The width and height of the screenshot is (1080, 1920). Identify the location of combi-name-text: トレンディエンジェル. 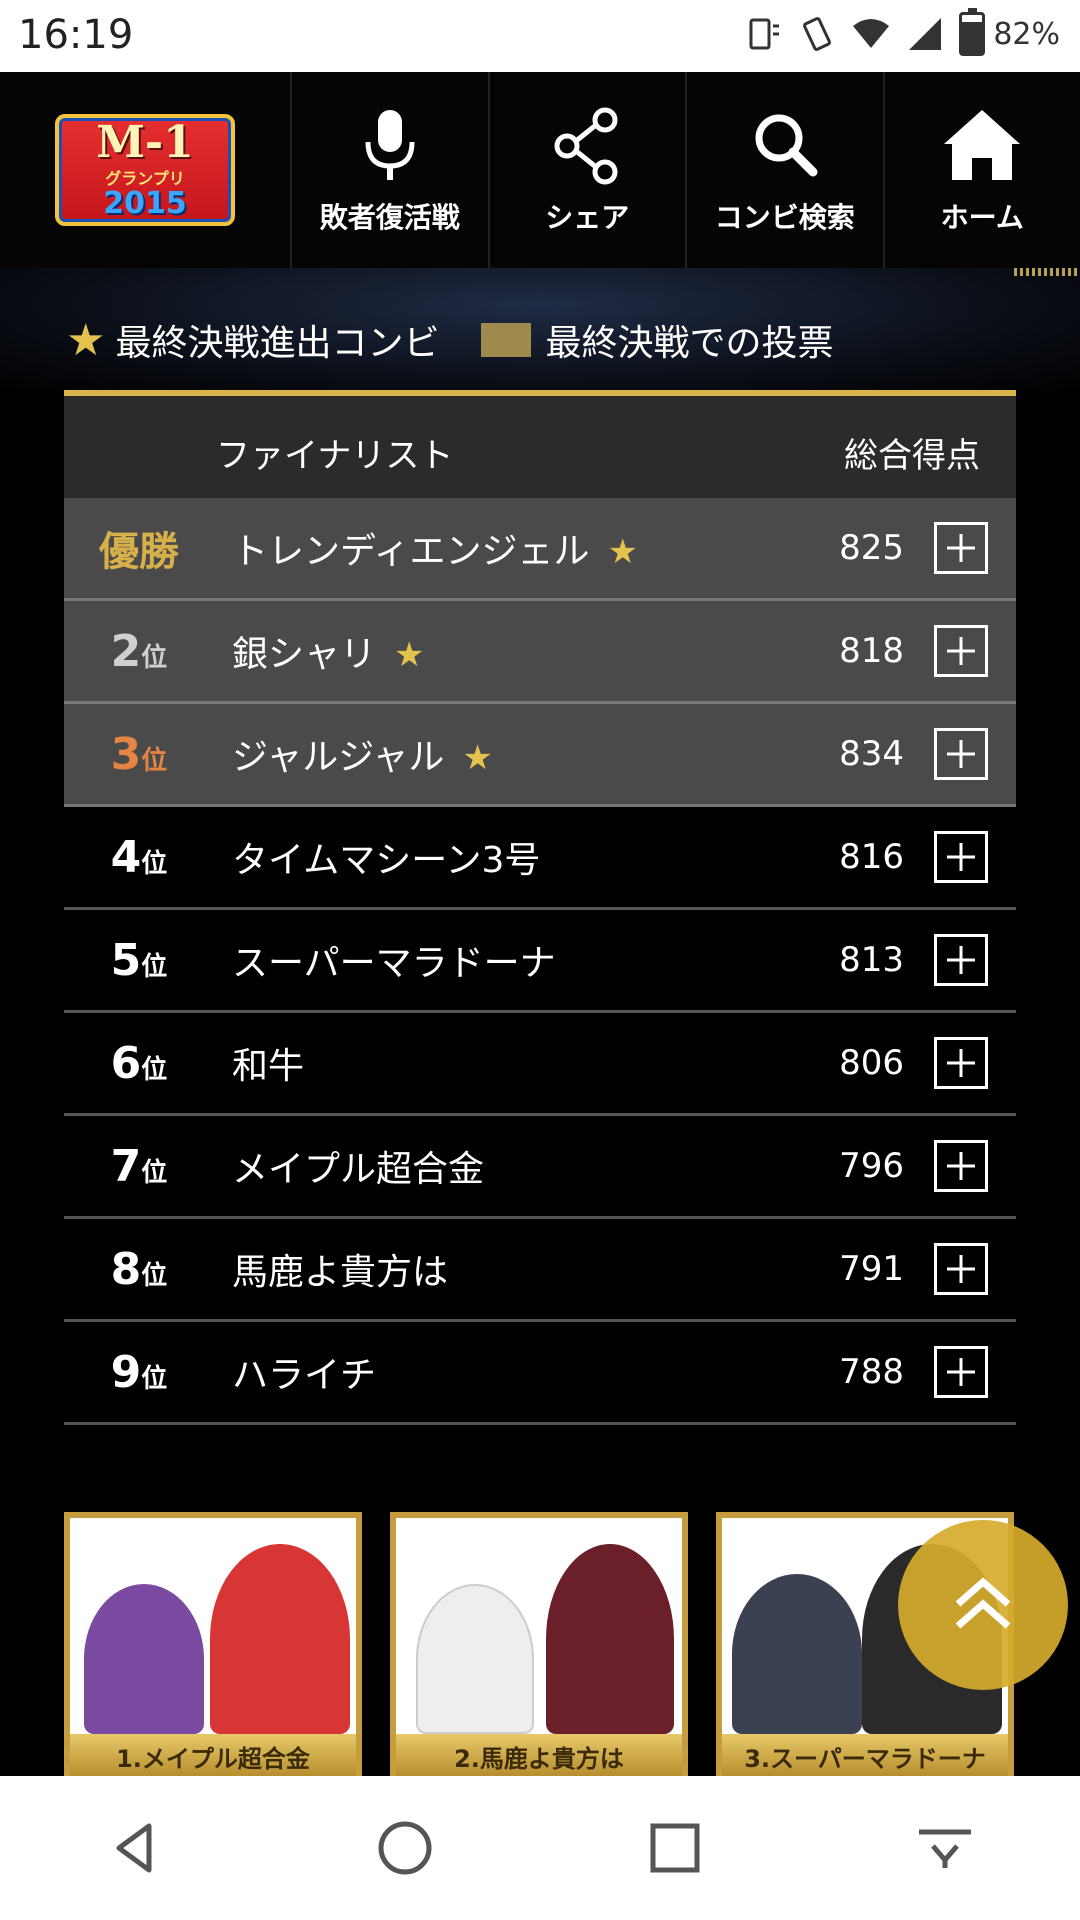
(411, 551).